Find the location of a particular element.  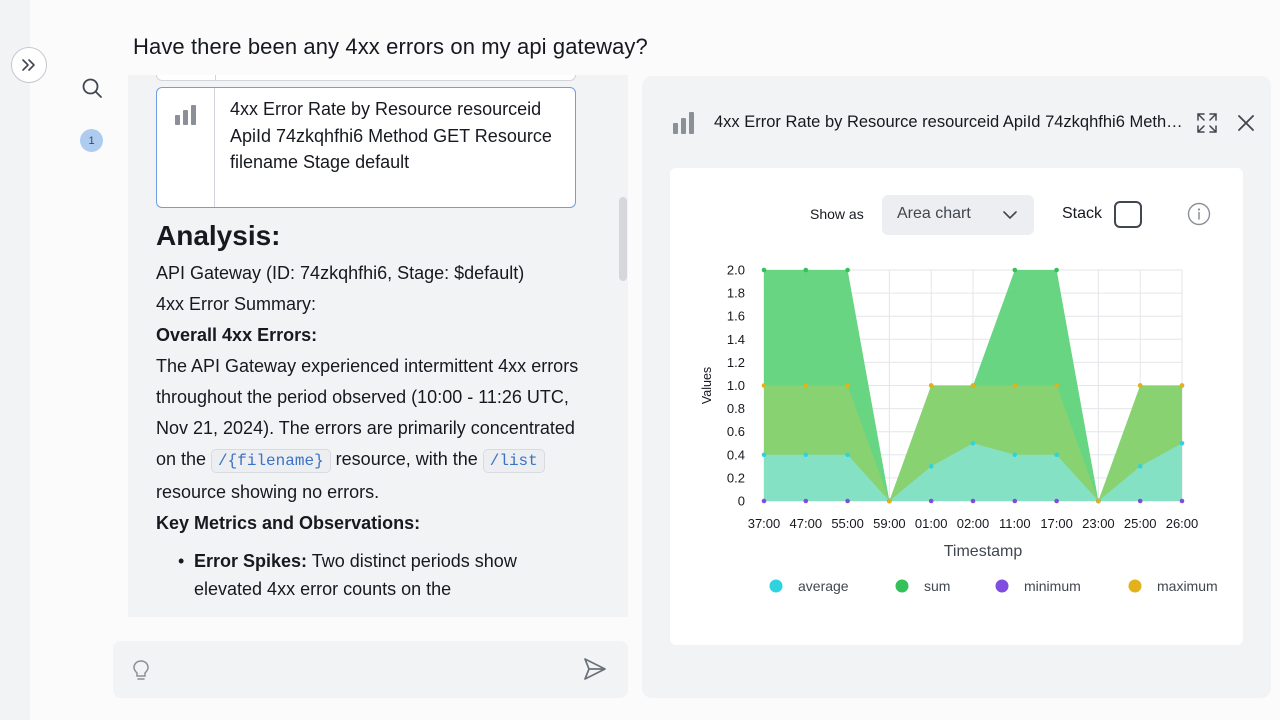

code-filename: /{filename} is located at coordinates (271, 461).